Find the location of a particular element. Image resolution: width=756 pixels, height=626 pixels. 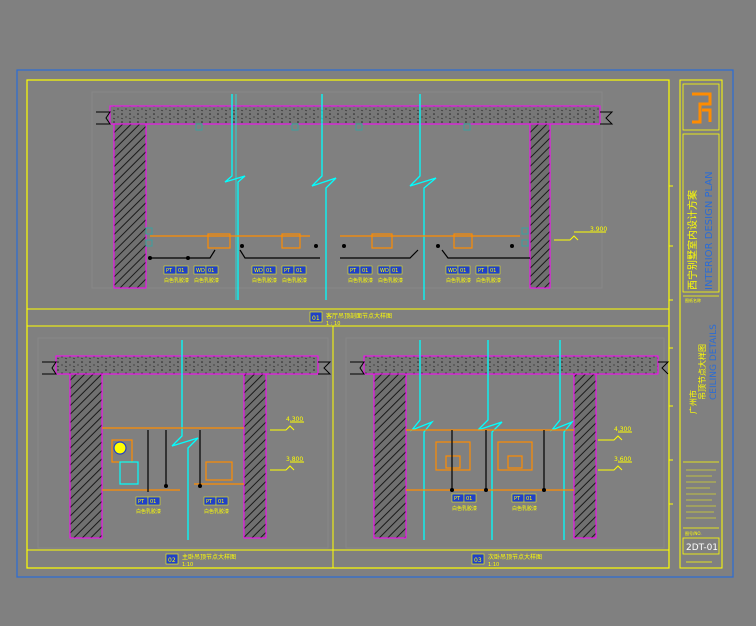

detail-03-number: 03 is located at coordinates (478, 560).